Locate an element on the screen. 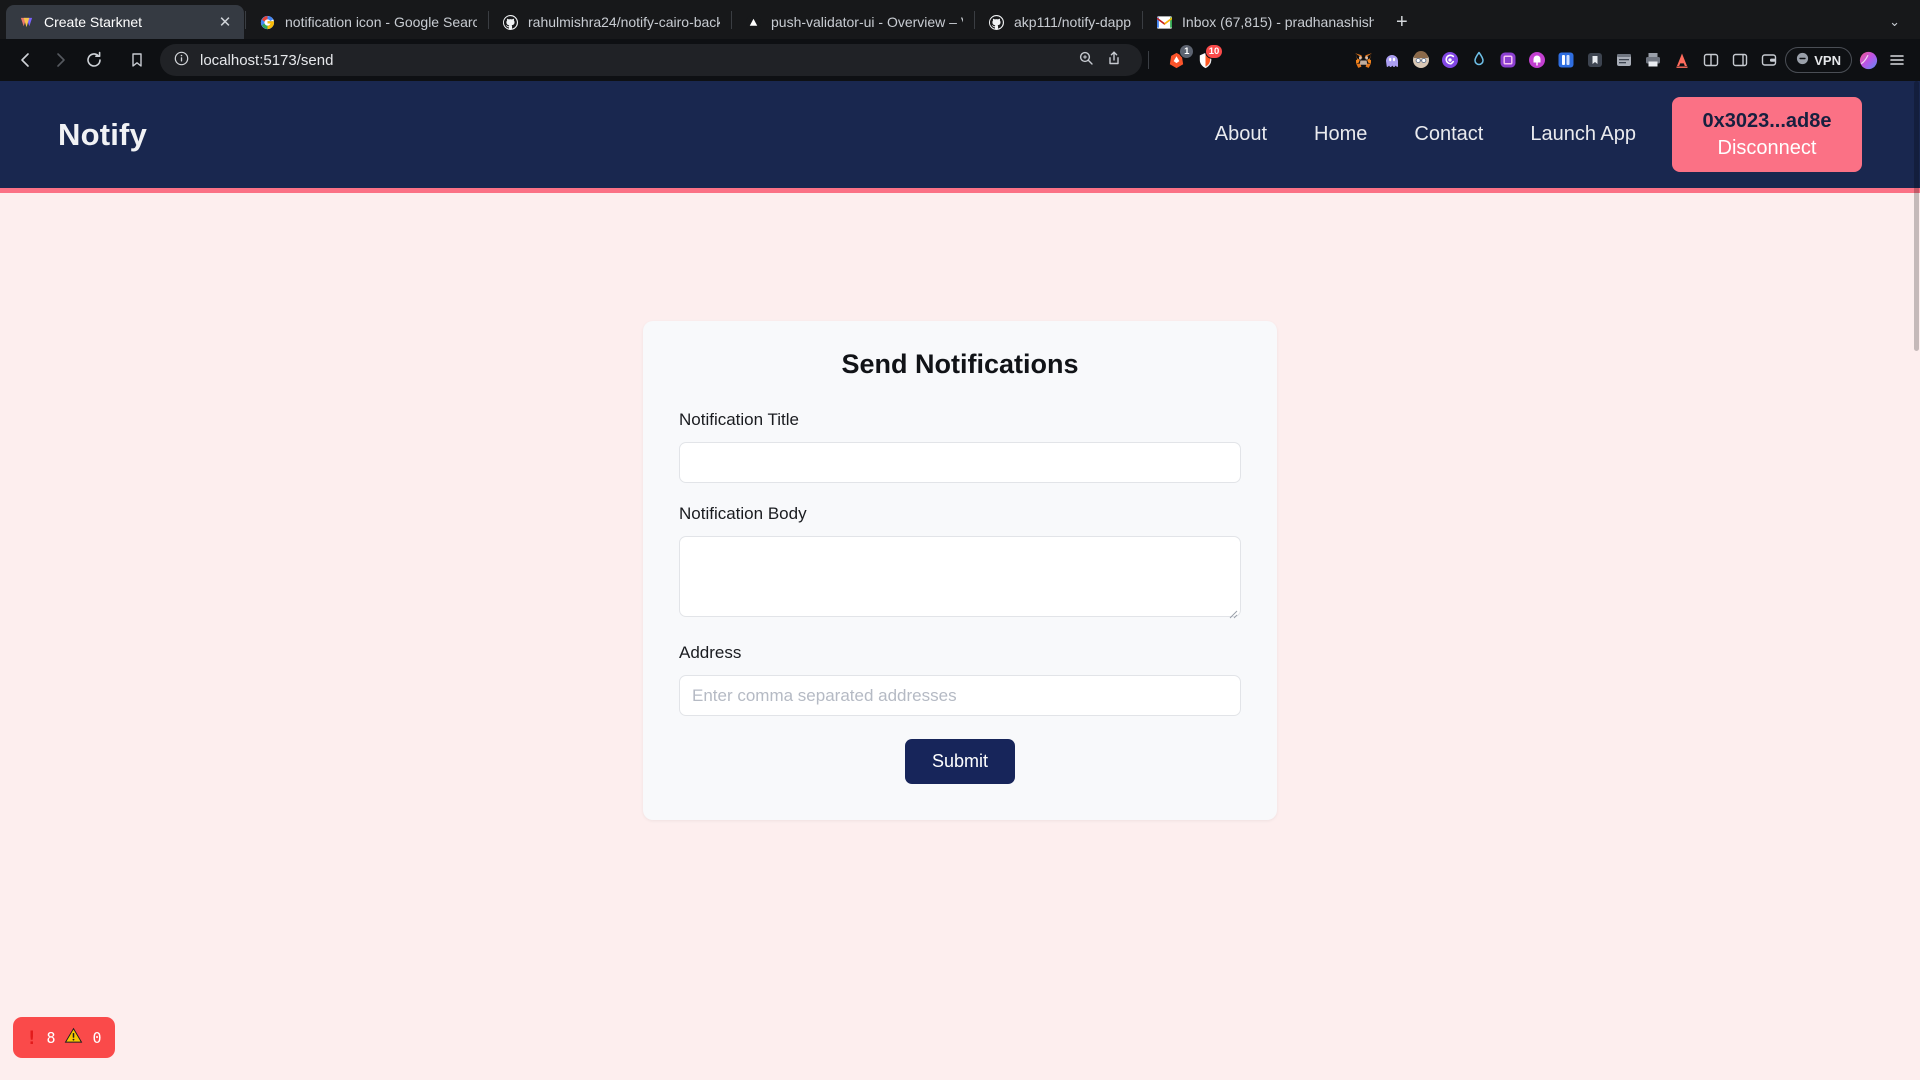 The image size is (1920, 1080). page-scrollbar-thumb is located at coordinates (1916, 216).